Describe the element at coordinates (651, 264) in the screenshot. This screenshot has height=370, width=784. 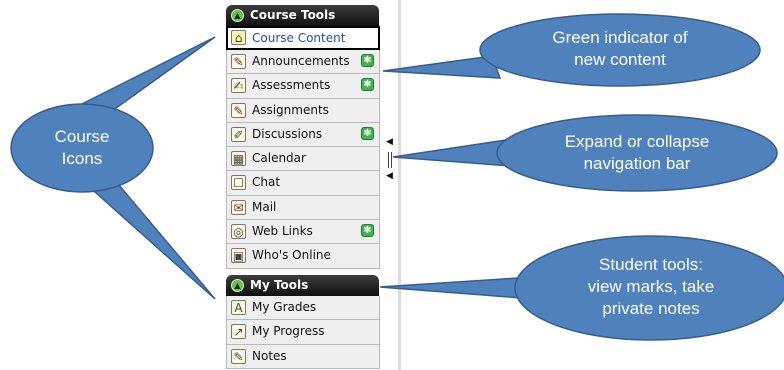
I see `callout-line: Student tools:` at that location.